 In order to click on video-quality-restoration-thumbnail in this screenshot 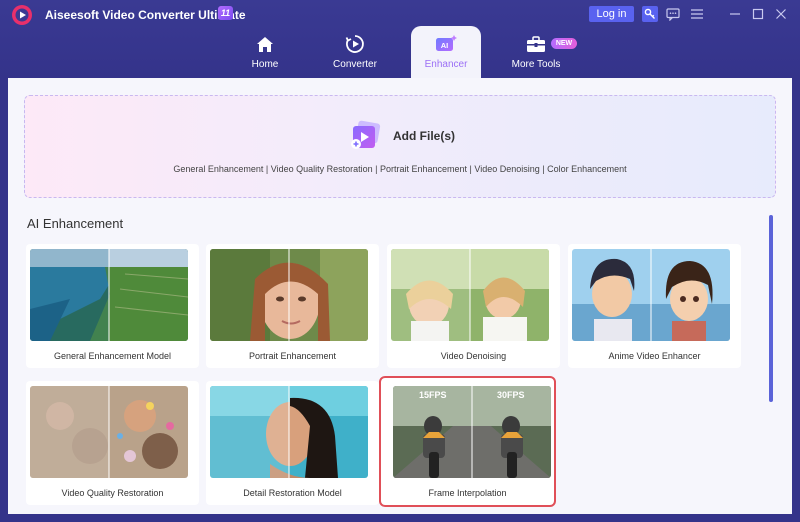, I will do `click(109, 432)`.